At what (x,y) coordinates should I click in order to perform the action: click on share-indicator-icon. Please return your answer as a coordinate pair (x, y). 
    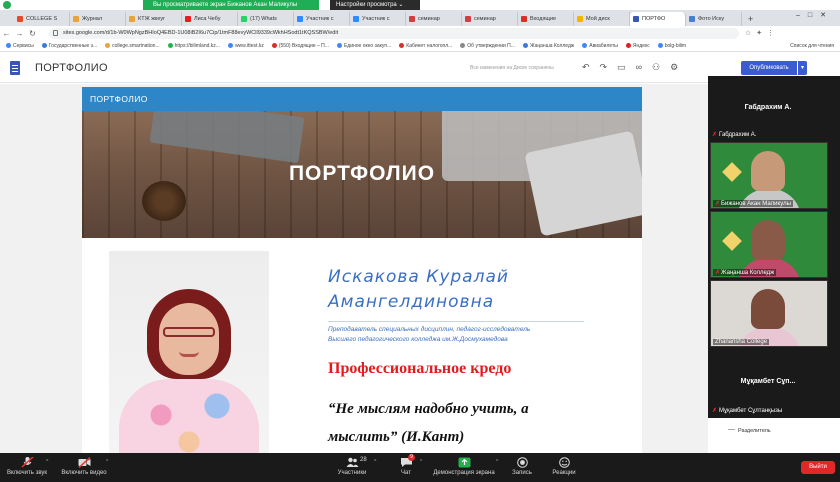
    Looking at the image, I should click on (7, 5).